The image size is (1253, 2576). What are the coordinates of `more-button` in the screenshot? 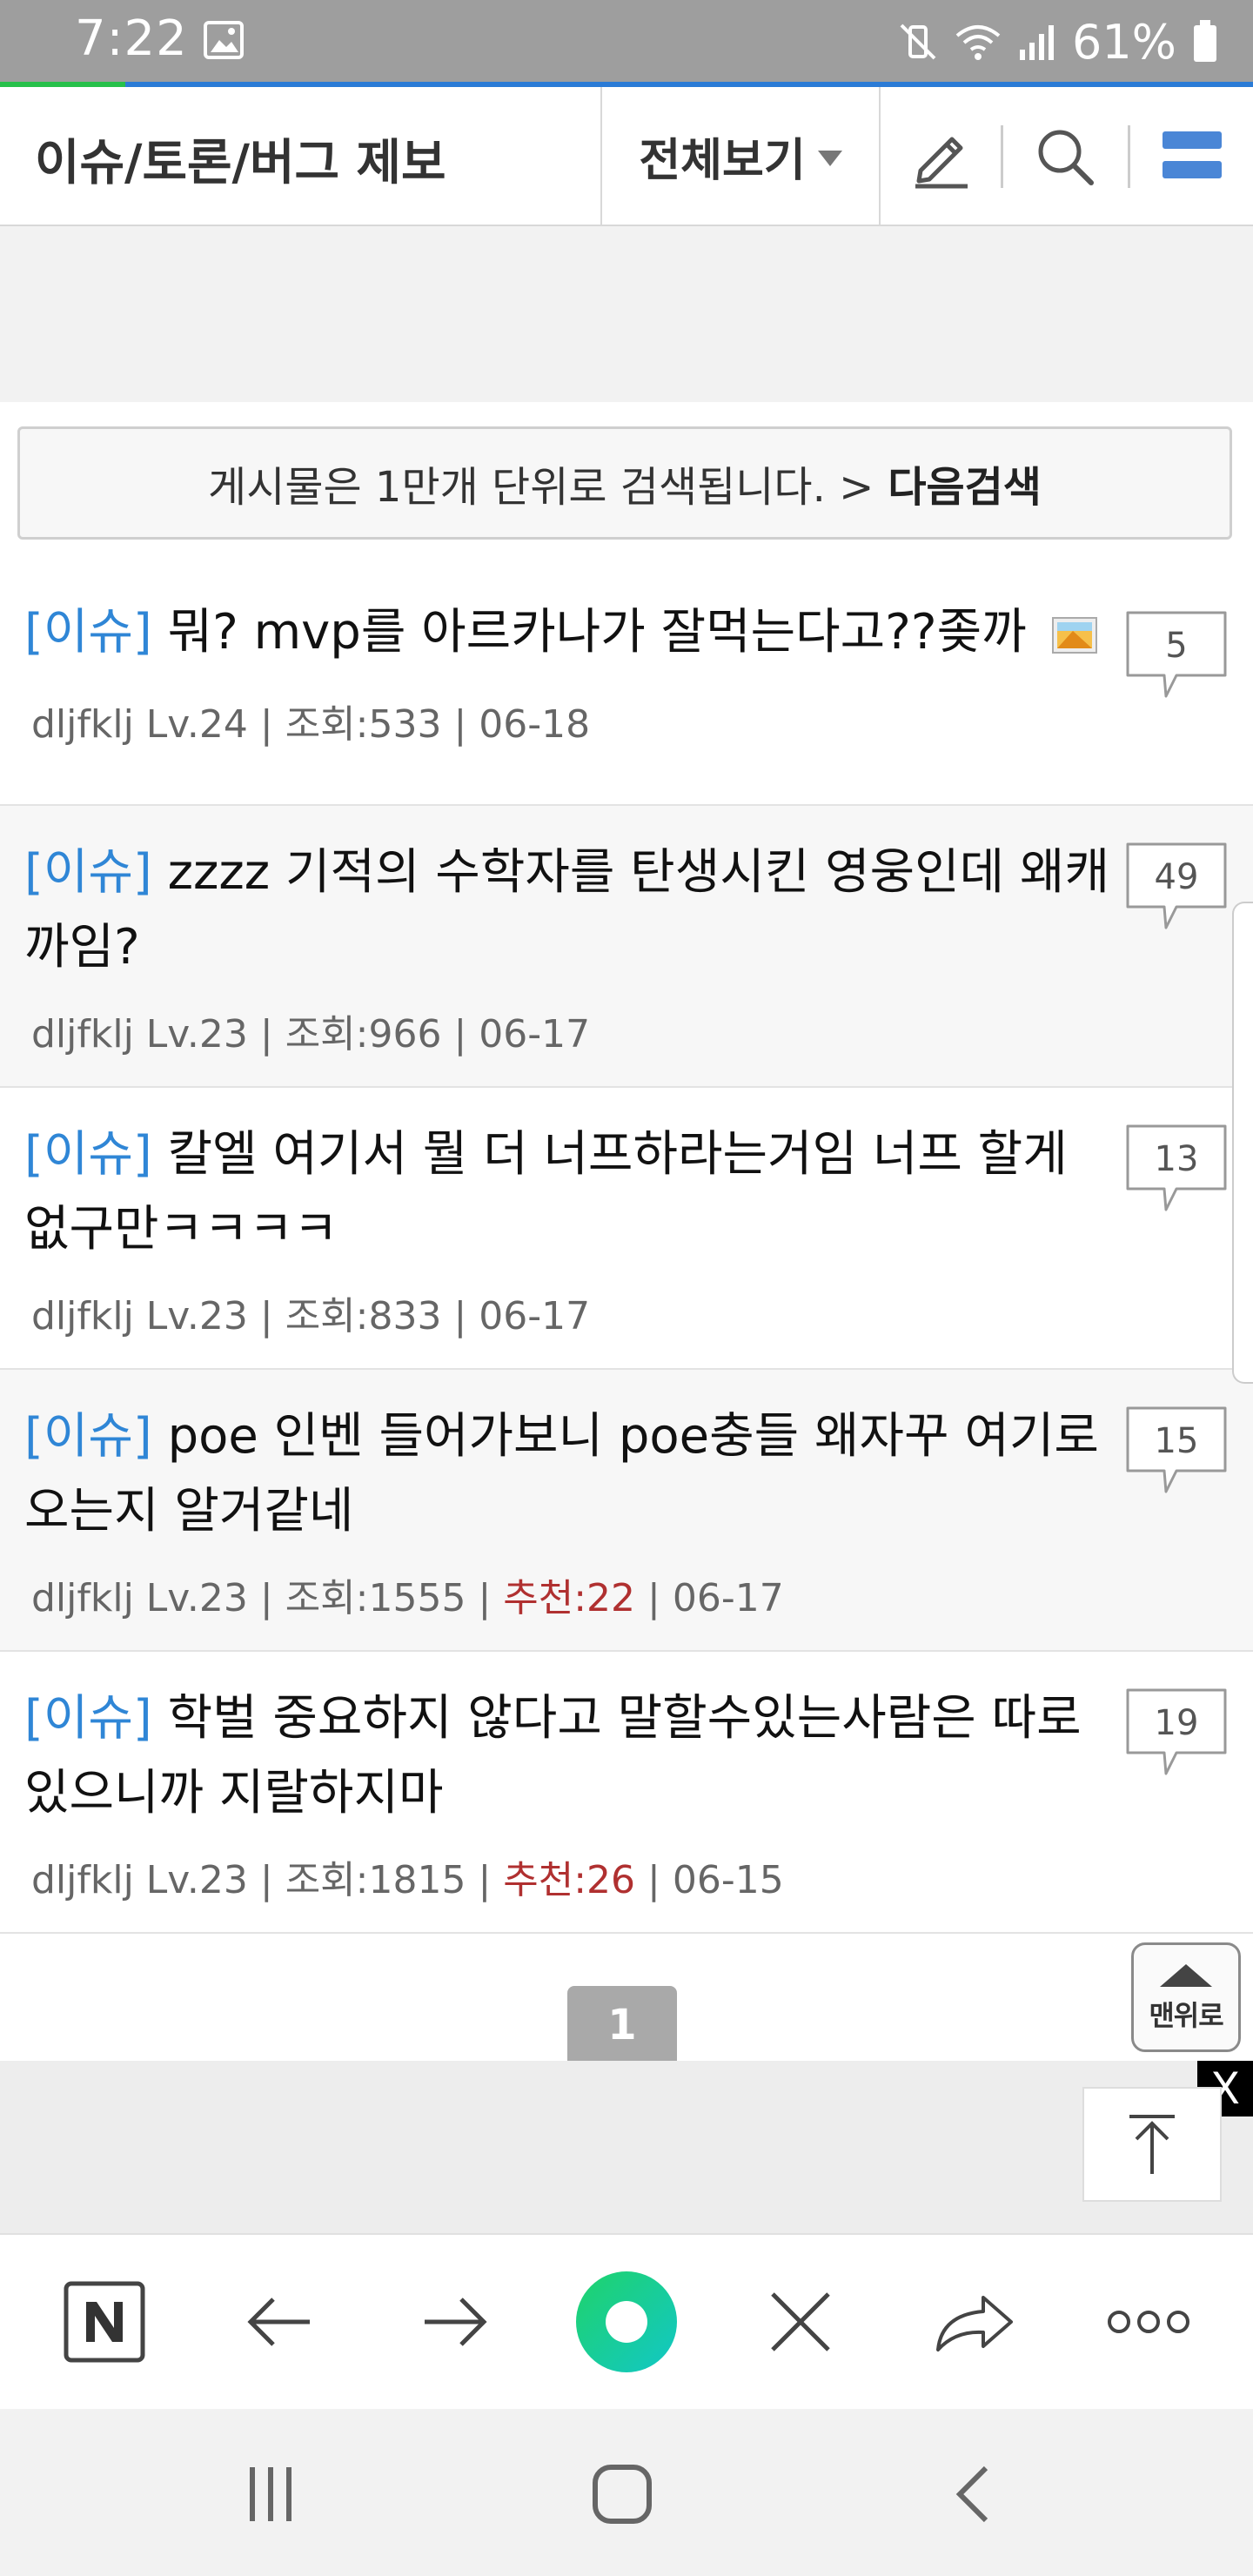 It's located at (1148, 2322).